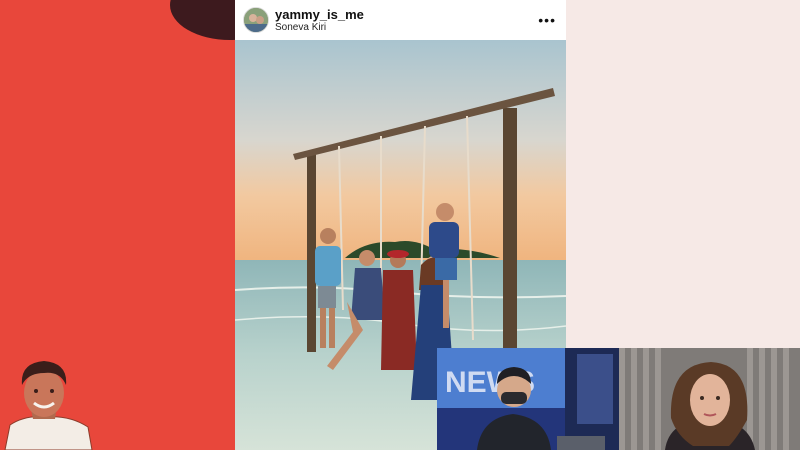  I want to click on post-username: yammy_is_me, so click(319, 14).